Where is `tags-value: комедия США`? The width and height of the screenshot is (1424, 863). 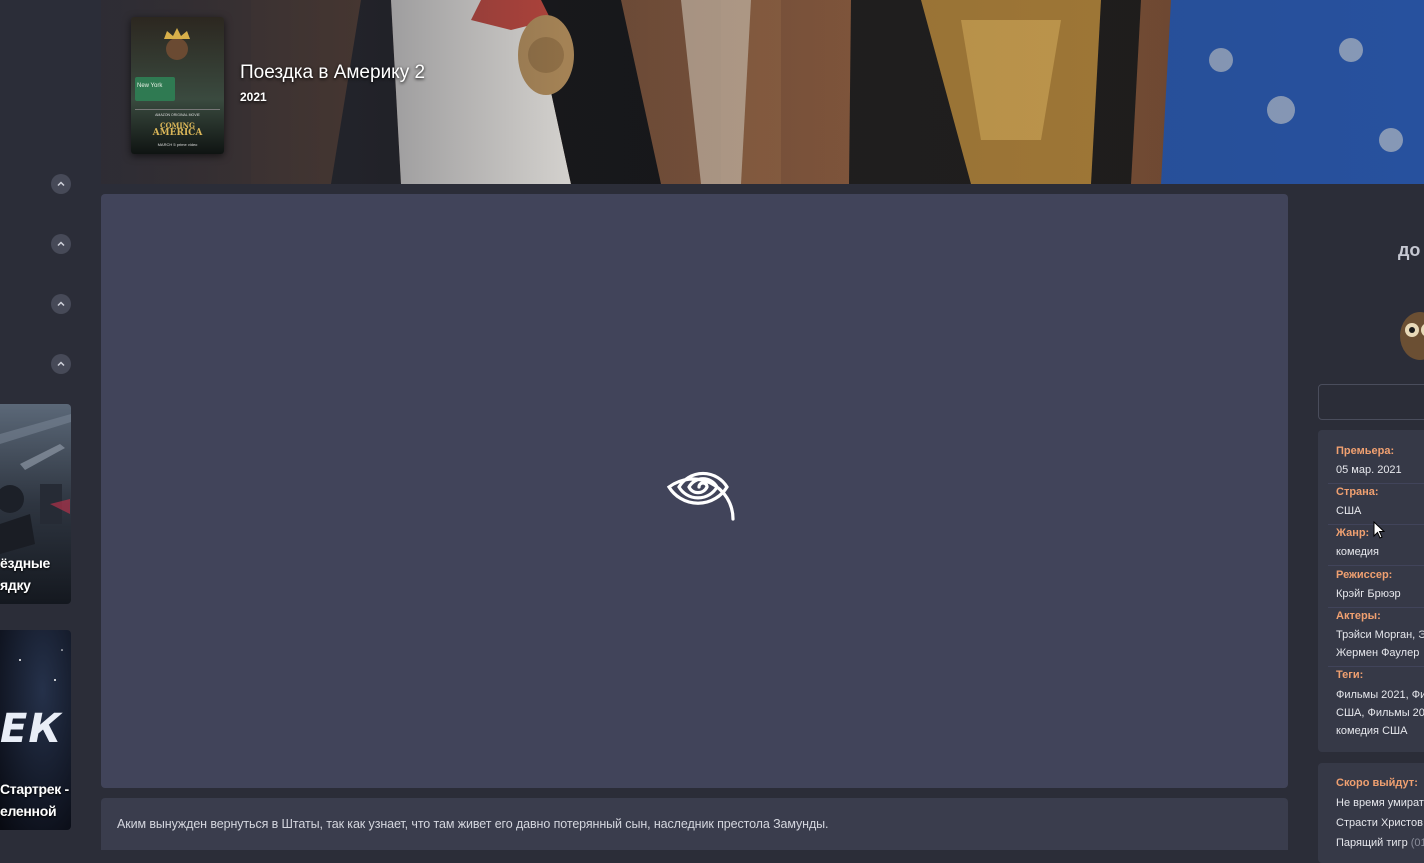
tags-value: комедия США is located at coordinates (1371, 731).